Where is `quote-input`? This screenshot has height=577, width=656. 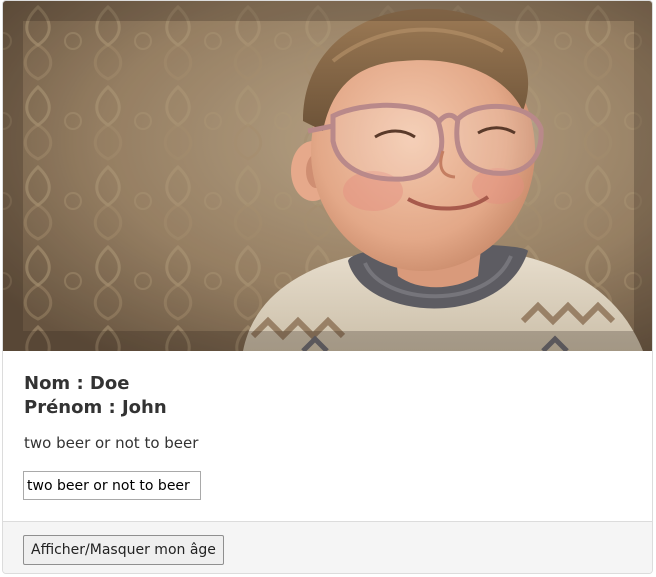
quote-input is located at coordinates (112, 485).